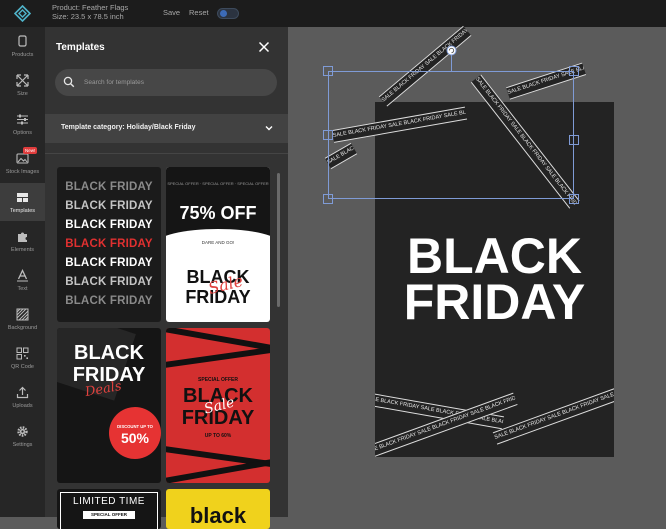  Describe the element at coordinates (30, 150) in the screenshot. I see `new-badge: New!` at that location.